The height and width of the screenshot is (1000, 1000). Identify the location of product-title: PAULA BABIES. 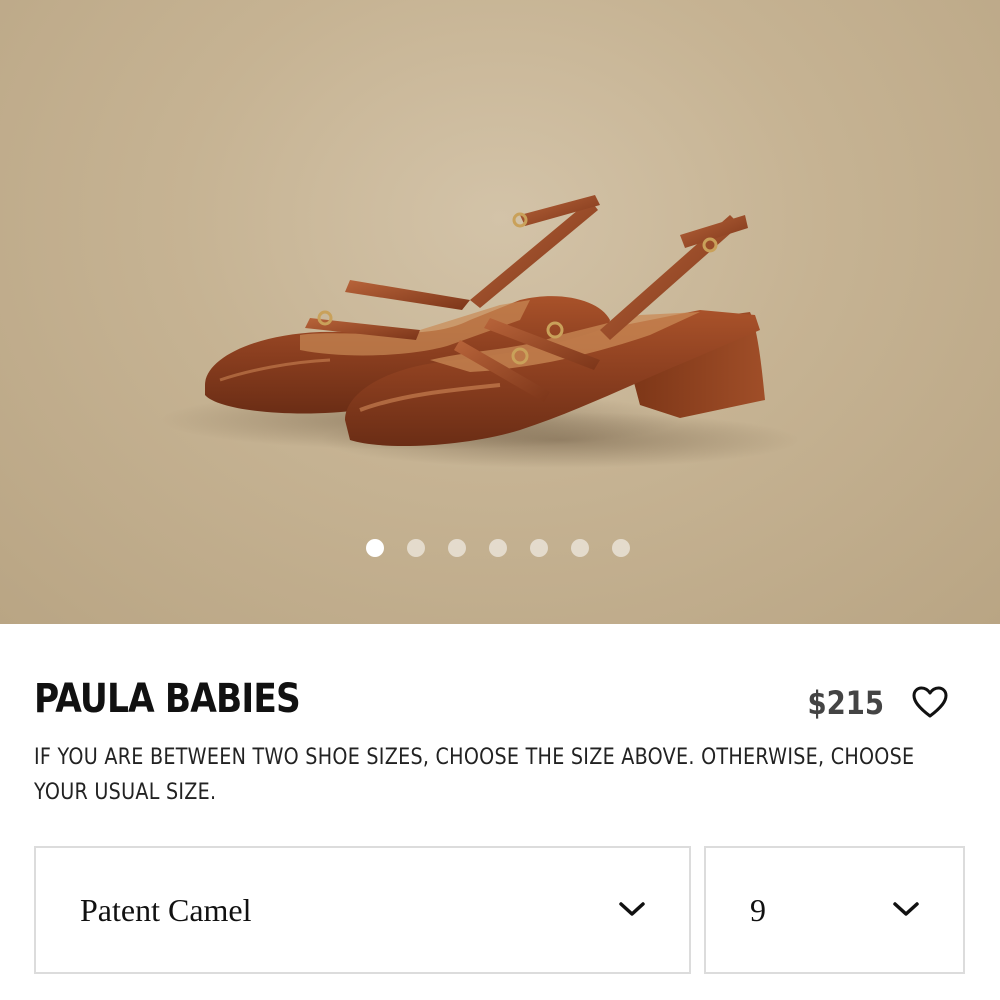
(167, 699).